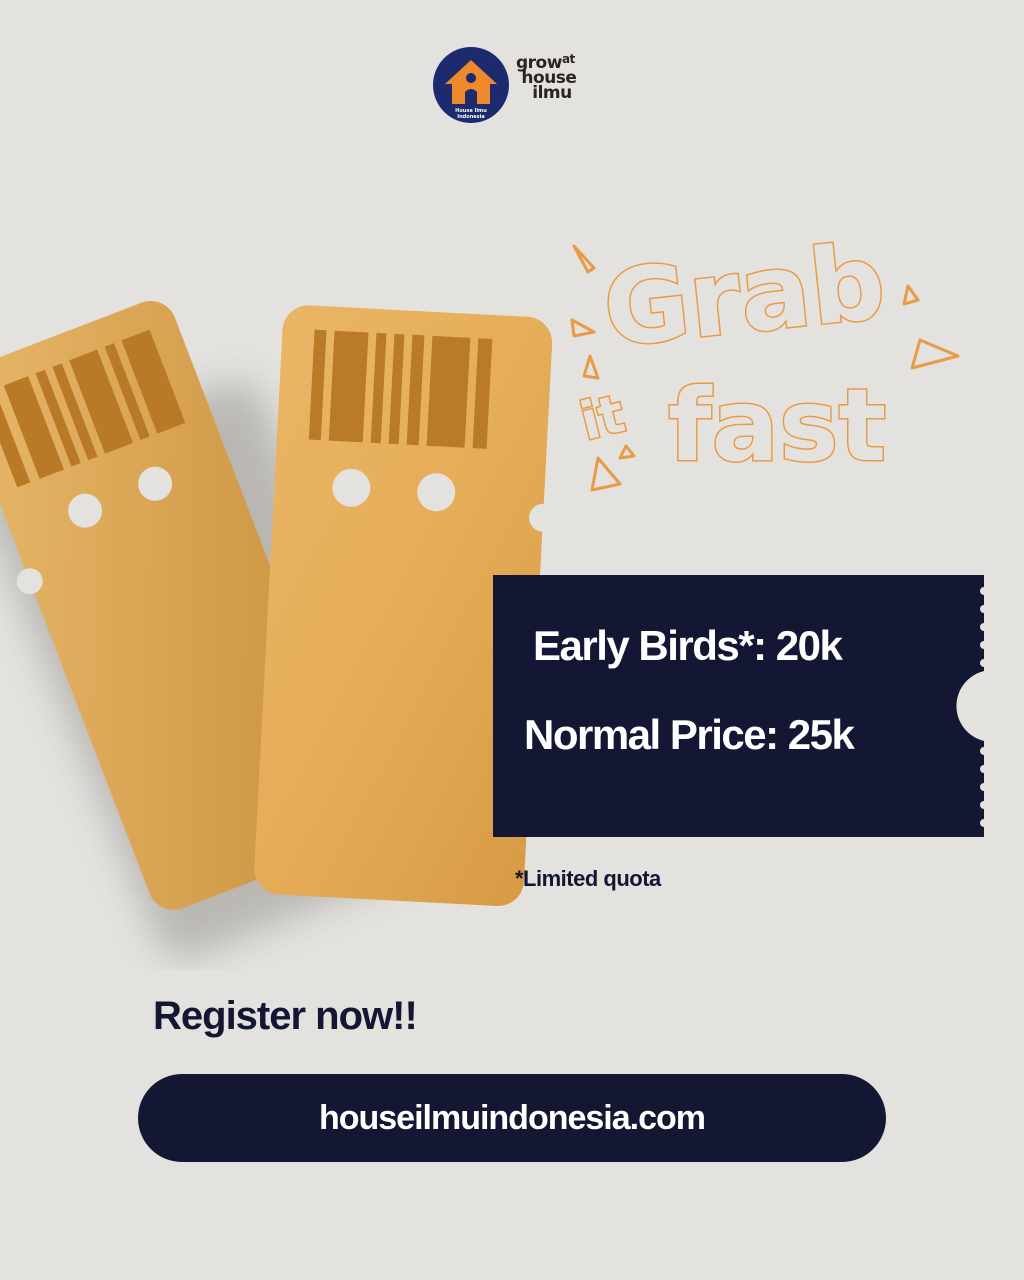  I want to click on house-ilmu-logo-icon: House Ilmu Indonesia, so click(471, 85).